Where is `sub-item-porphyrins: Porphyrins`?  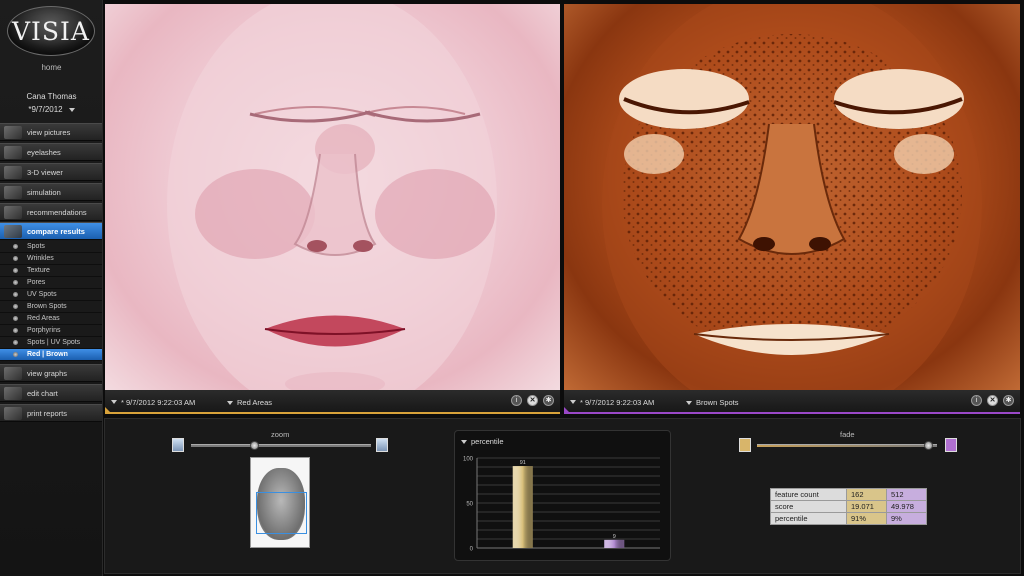 sub-item-porphyrins: Porphyrins is located at coordinates (51, 331).